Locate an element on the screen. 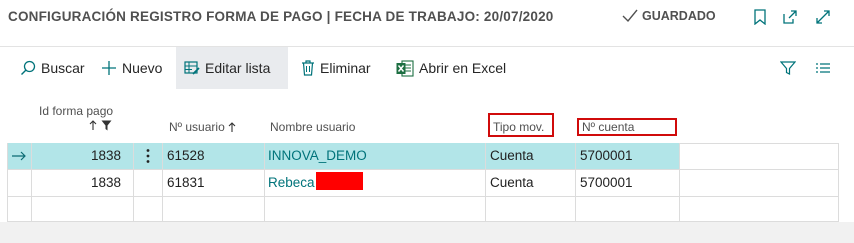 Image resolution: width=854 pixels, height=243 pixels. user-no-cell: 61528 is located at coordinates (186, 155).